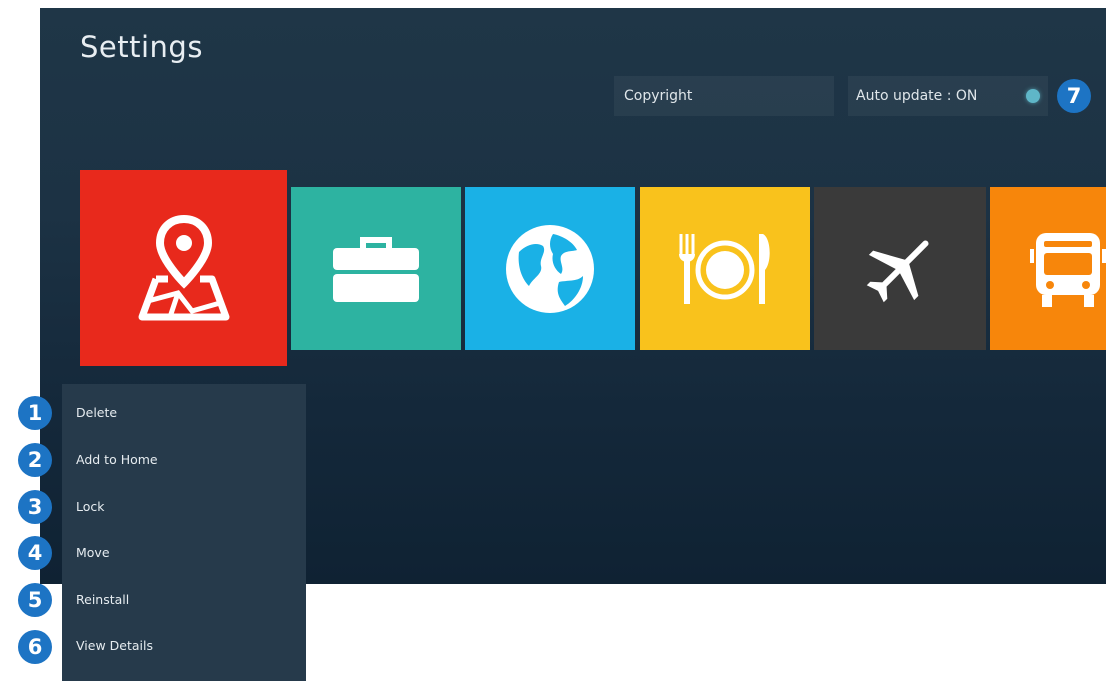 The image size is (1106, 681). I want to click on app-tile-flights, so click(900, 268).